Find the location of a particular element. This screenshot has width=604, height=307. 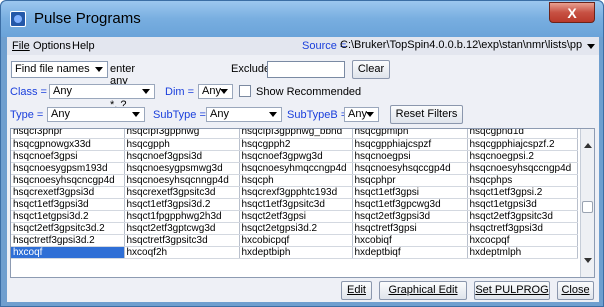

pulse-program-cell: hsqcfpf3gpphwg is located at coordinates (182, 134).